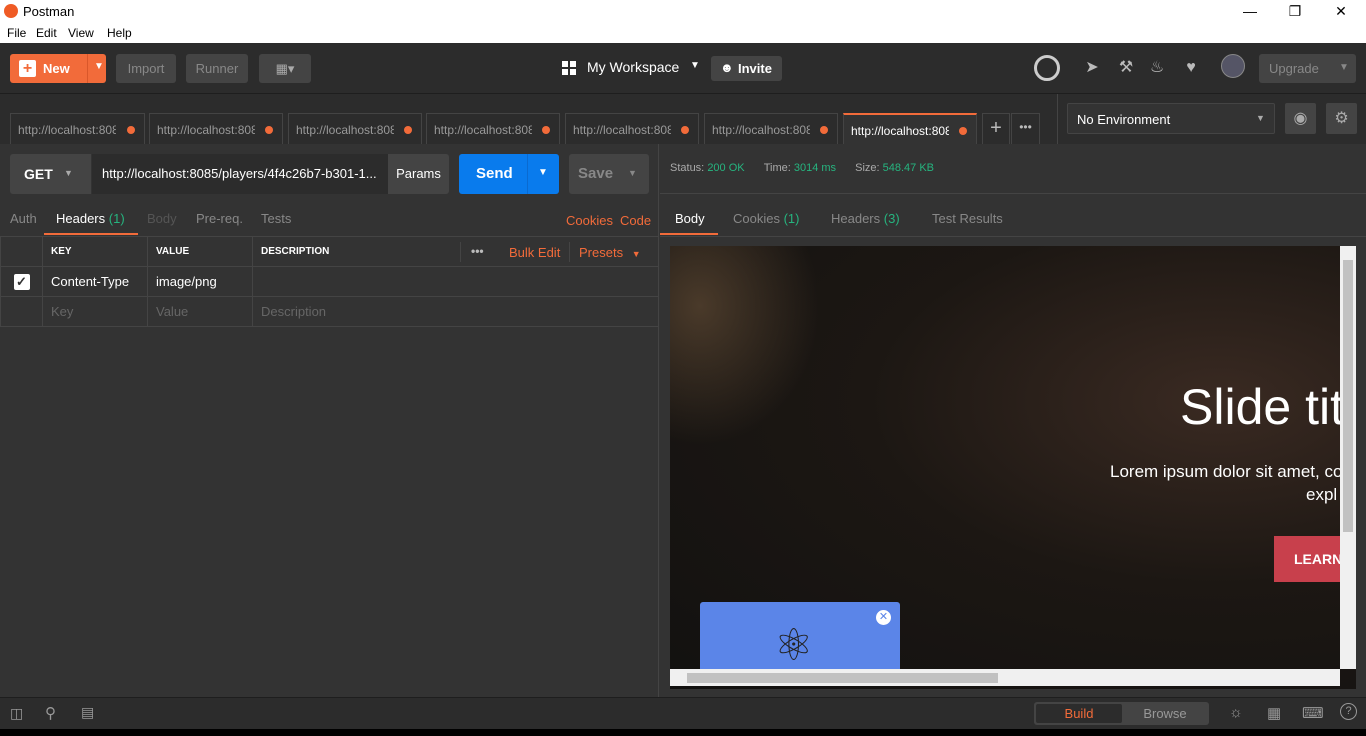  Describe the element at coordinates (1157, 68) in the screenshot. I see `bell-icon: ♨` at that location.